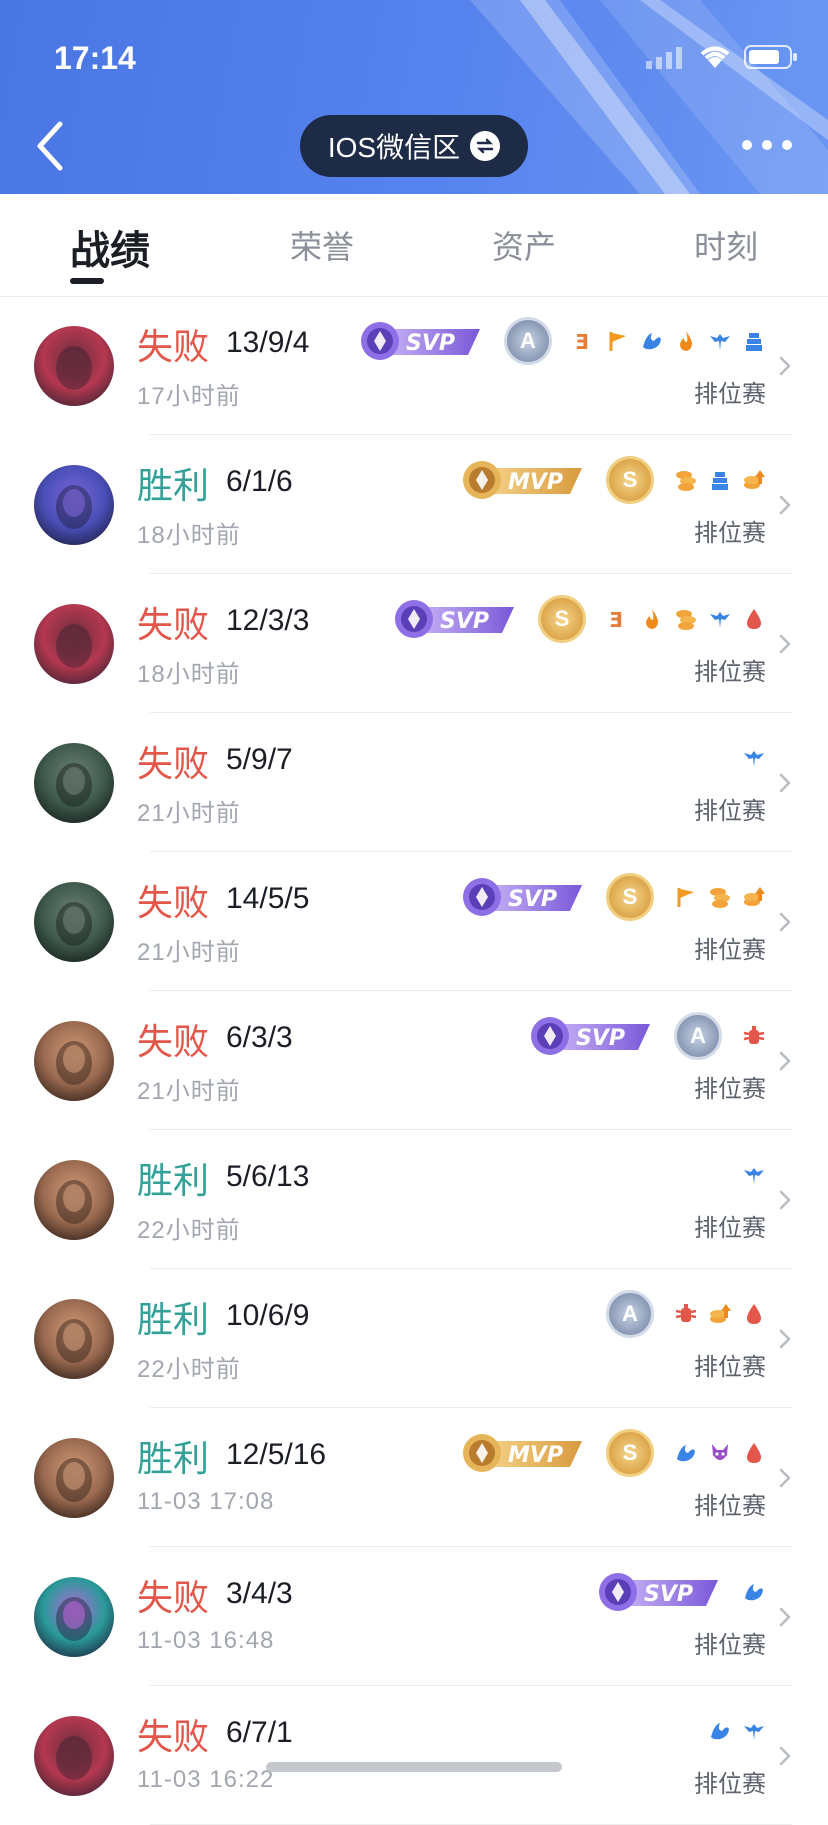 This screenshot has height=1825, width=828. I want to click on match-row: 失败 6/7/1 11-03 16:22 排位赛, so click(414, 1755).